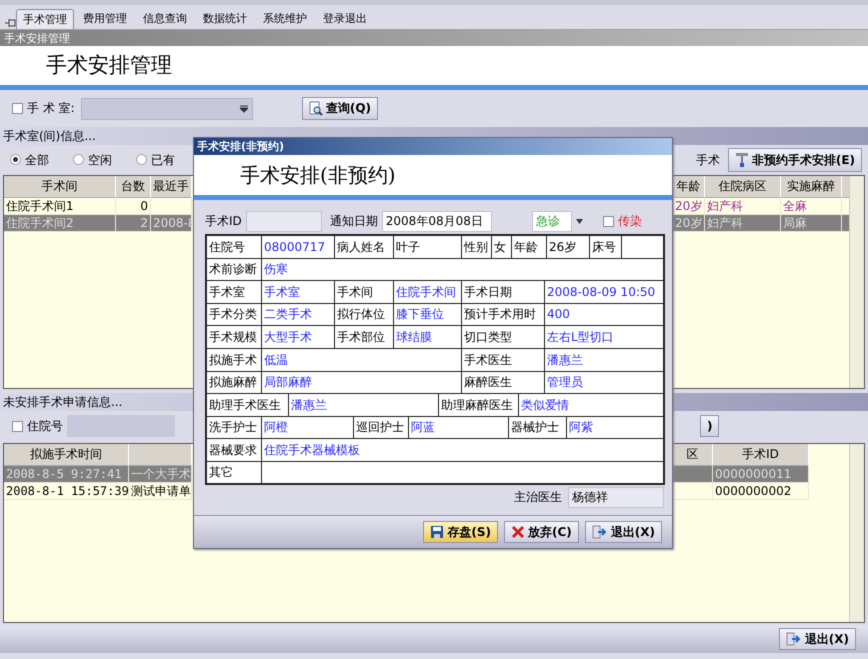  Describe the element at coordinates (60, 223) in the screenshot. I see `table-cell: 住院手术间2` at that location.